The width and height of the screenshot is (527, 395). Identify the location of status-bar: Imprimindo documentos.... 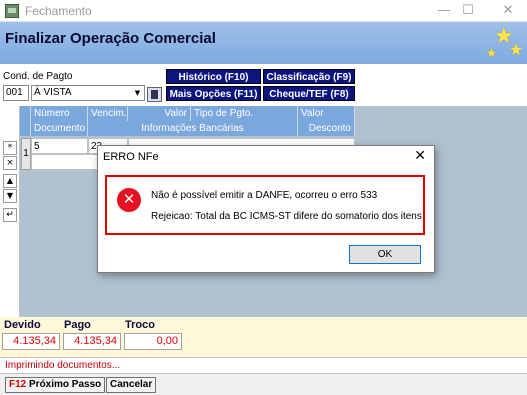
(263, 365).